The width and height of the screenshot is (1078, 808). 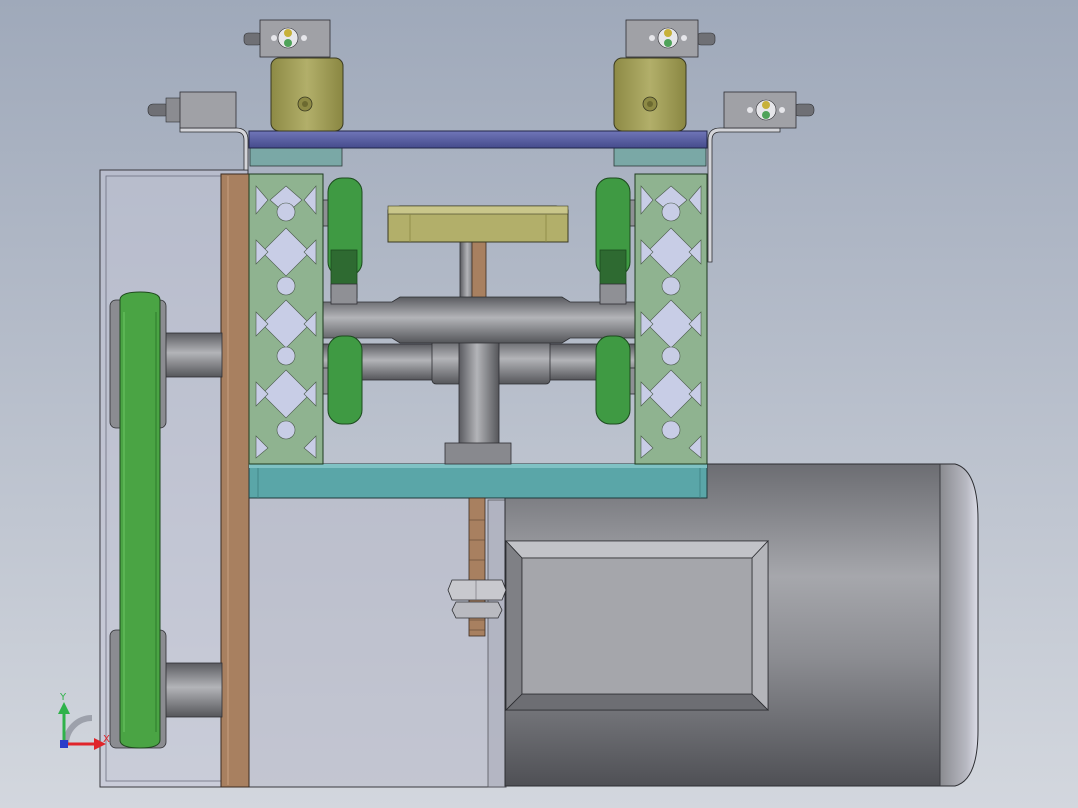 I want to click on copper-side-plate, so click(x=235, y=480).